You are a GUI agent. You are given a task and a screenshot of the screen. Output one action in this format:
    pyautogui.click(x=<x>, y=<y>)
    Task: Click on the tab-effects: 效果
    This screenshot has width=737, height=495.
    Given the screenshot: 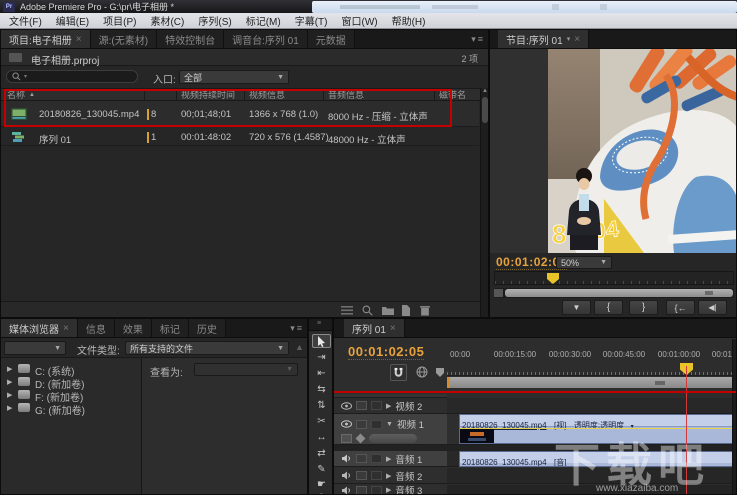 What is the action you would take?
    pyautogui.click(x=133, y=328)
    